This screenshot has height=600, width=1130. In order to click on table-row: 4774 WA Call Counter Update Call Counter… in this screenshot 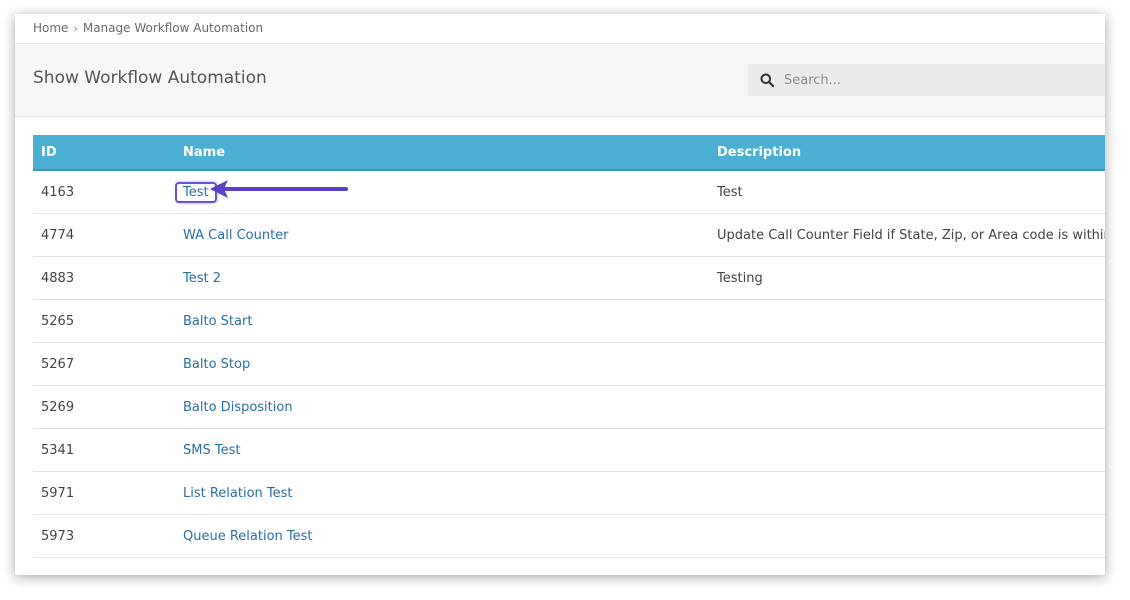, I will do `click(569, 235)`.